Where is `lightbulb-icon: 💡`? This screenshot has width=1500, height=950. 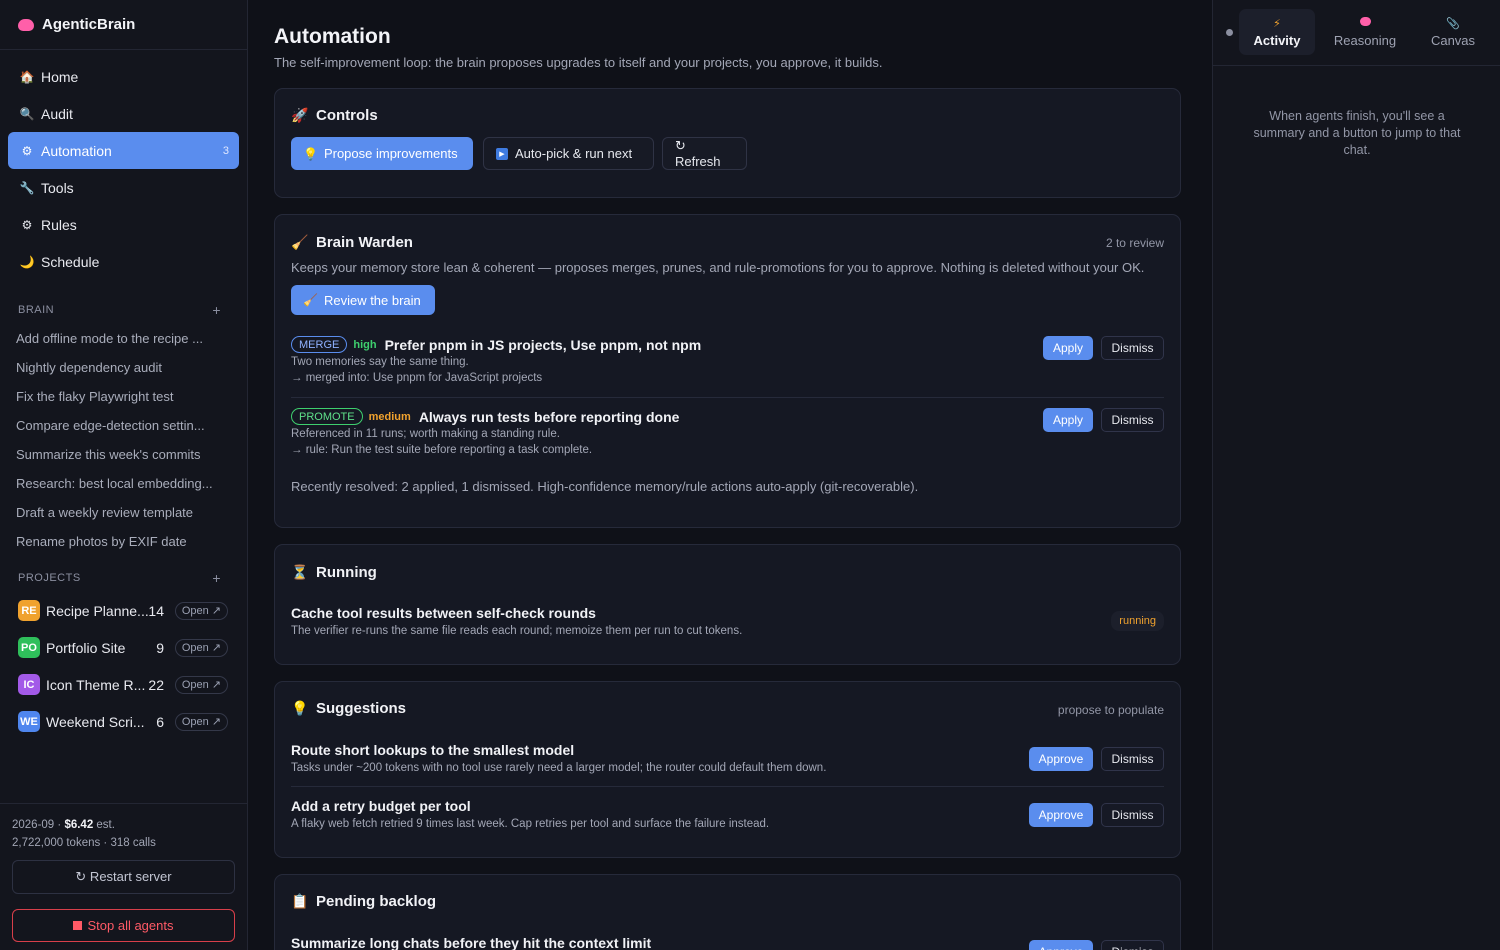 lightbulb-icon: 💡 is located at coordinates (300, 708).